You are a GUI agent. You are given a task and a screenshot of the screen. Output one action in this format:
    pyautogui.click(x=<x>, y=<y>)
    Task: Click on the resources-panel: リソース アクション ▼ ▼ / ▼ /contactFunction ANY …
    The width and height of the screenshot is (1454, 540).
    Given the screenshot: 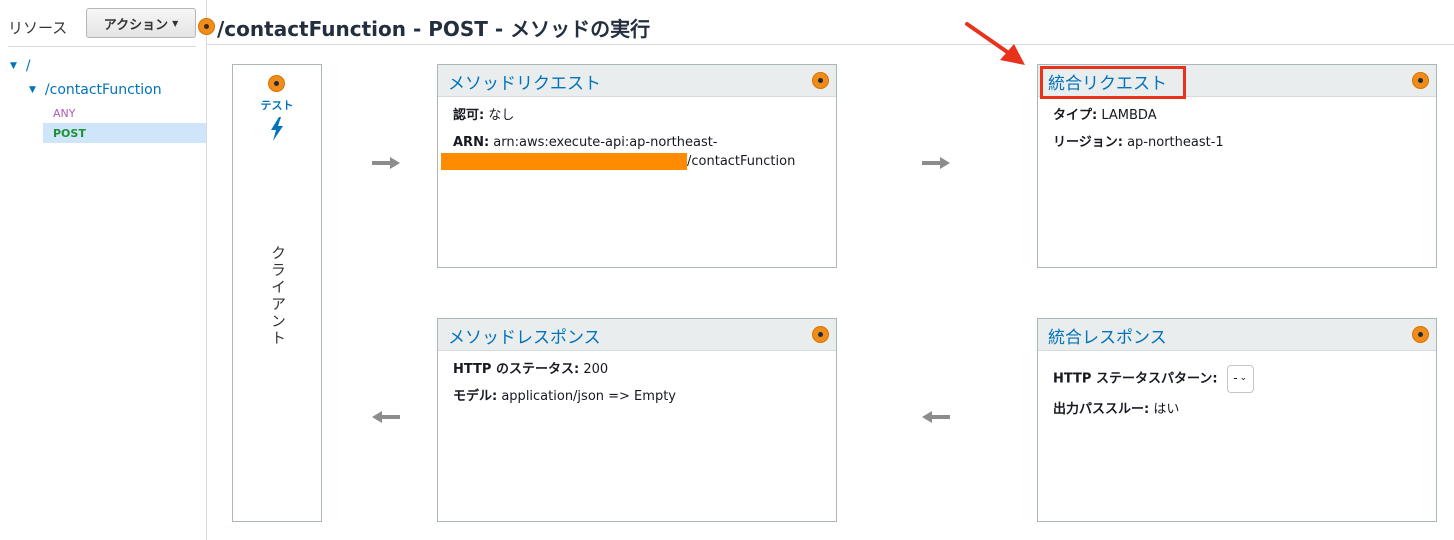 What is the action you would take?
    pyautogui.click(x=103, y=270)
    